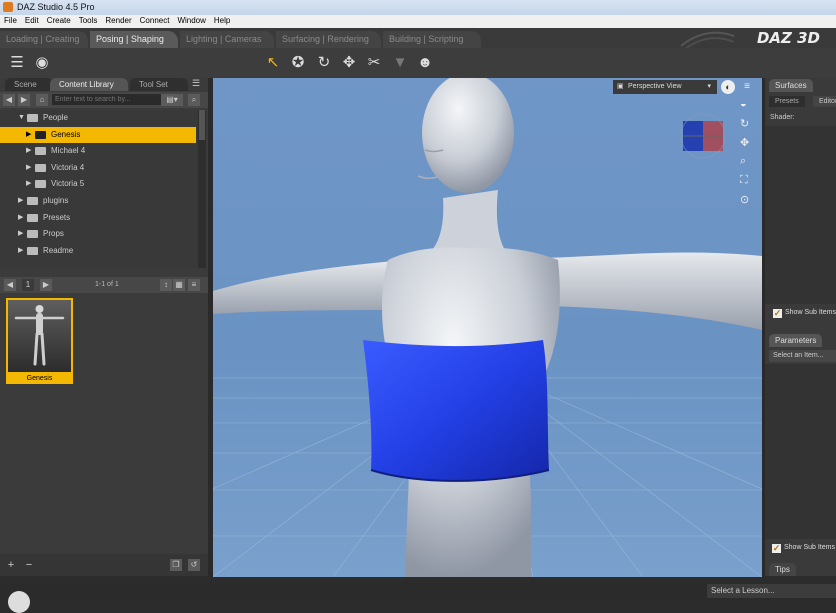  What do you see at coordinates (707, 39) in the screenshot?
I see `swirl-decoration` at bounding box center [707, 39].